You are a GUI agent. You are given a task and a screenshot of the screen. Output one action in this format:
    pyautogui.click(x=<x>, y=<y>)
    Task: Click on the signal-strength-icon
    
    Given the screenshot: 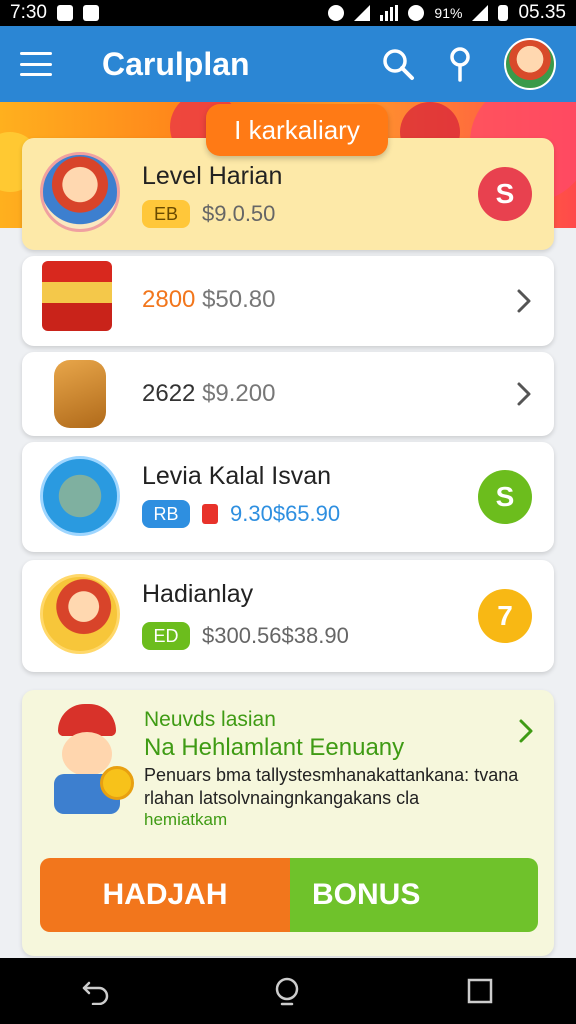 What is the action you would take?
    pyautogui.click(x=480, y=13)
    